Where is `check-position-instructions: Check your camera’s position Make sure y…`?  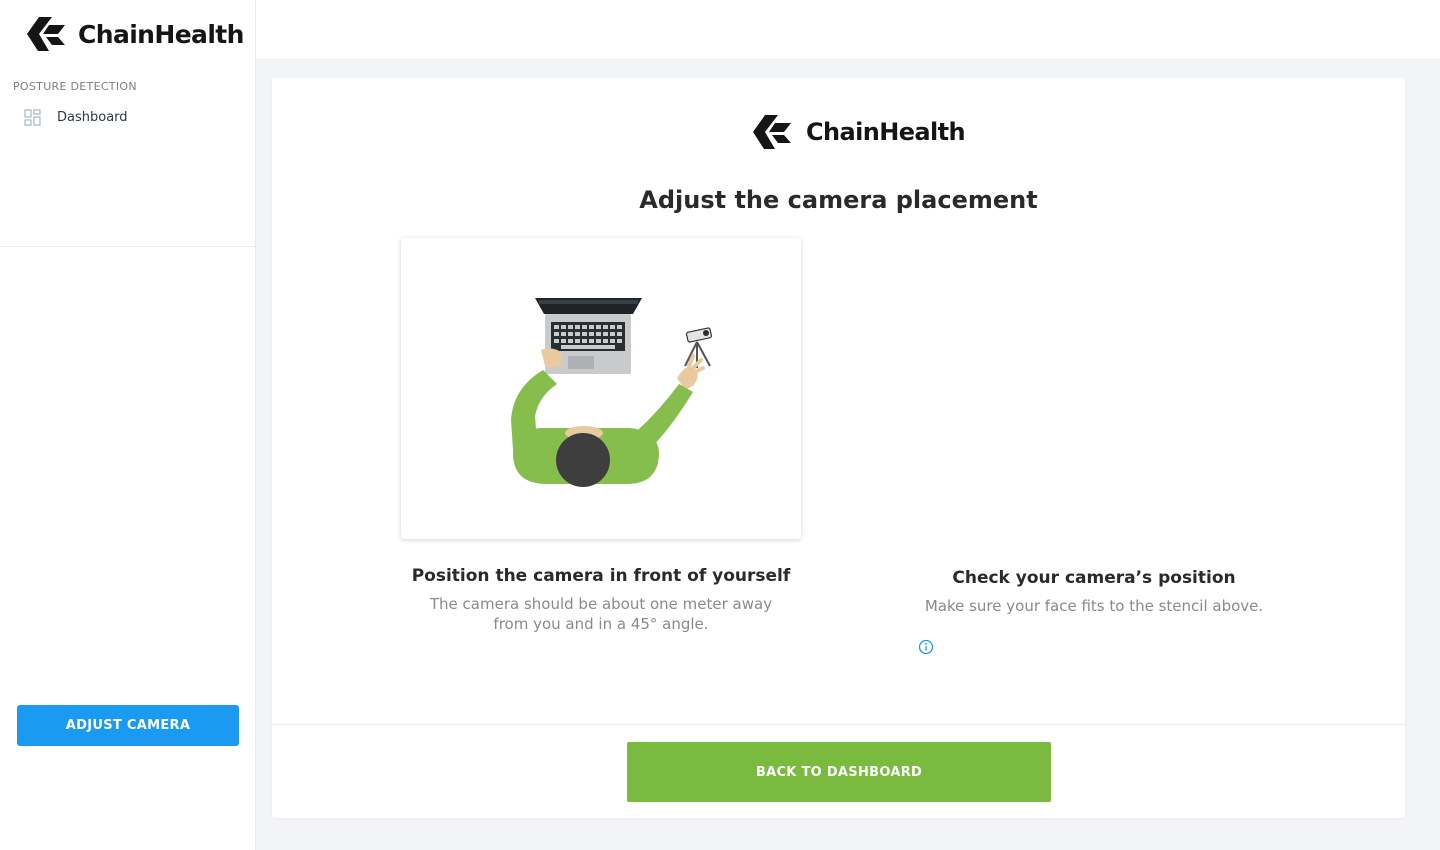 check-position-instructions: Check your camera’s position Make sure y… is located at coordinates (1094, 592).